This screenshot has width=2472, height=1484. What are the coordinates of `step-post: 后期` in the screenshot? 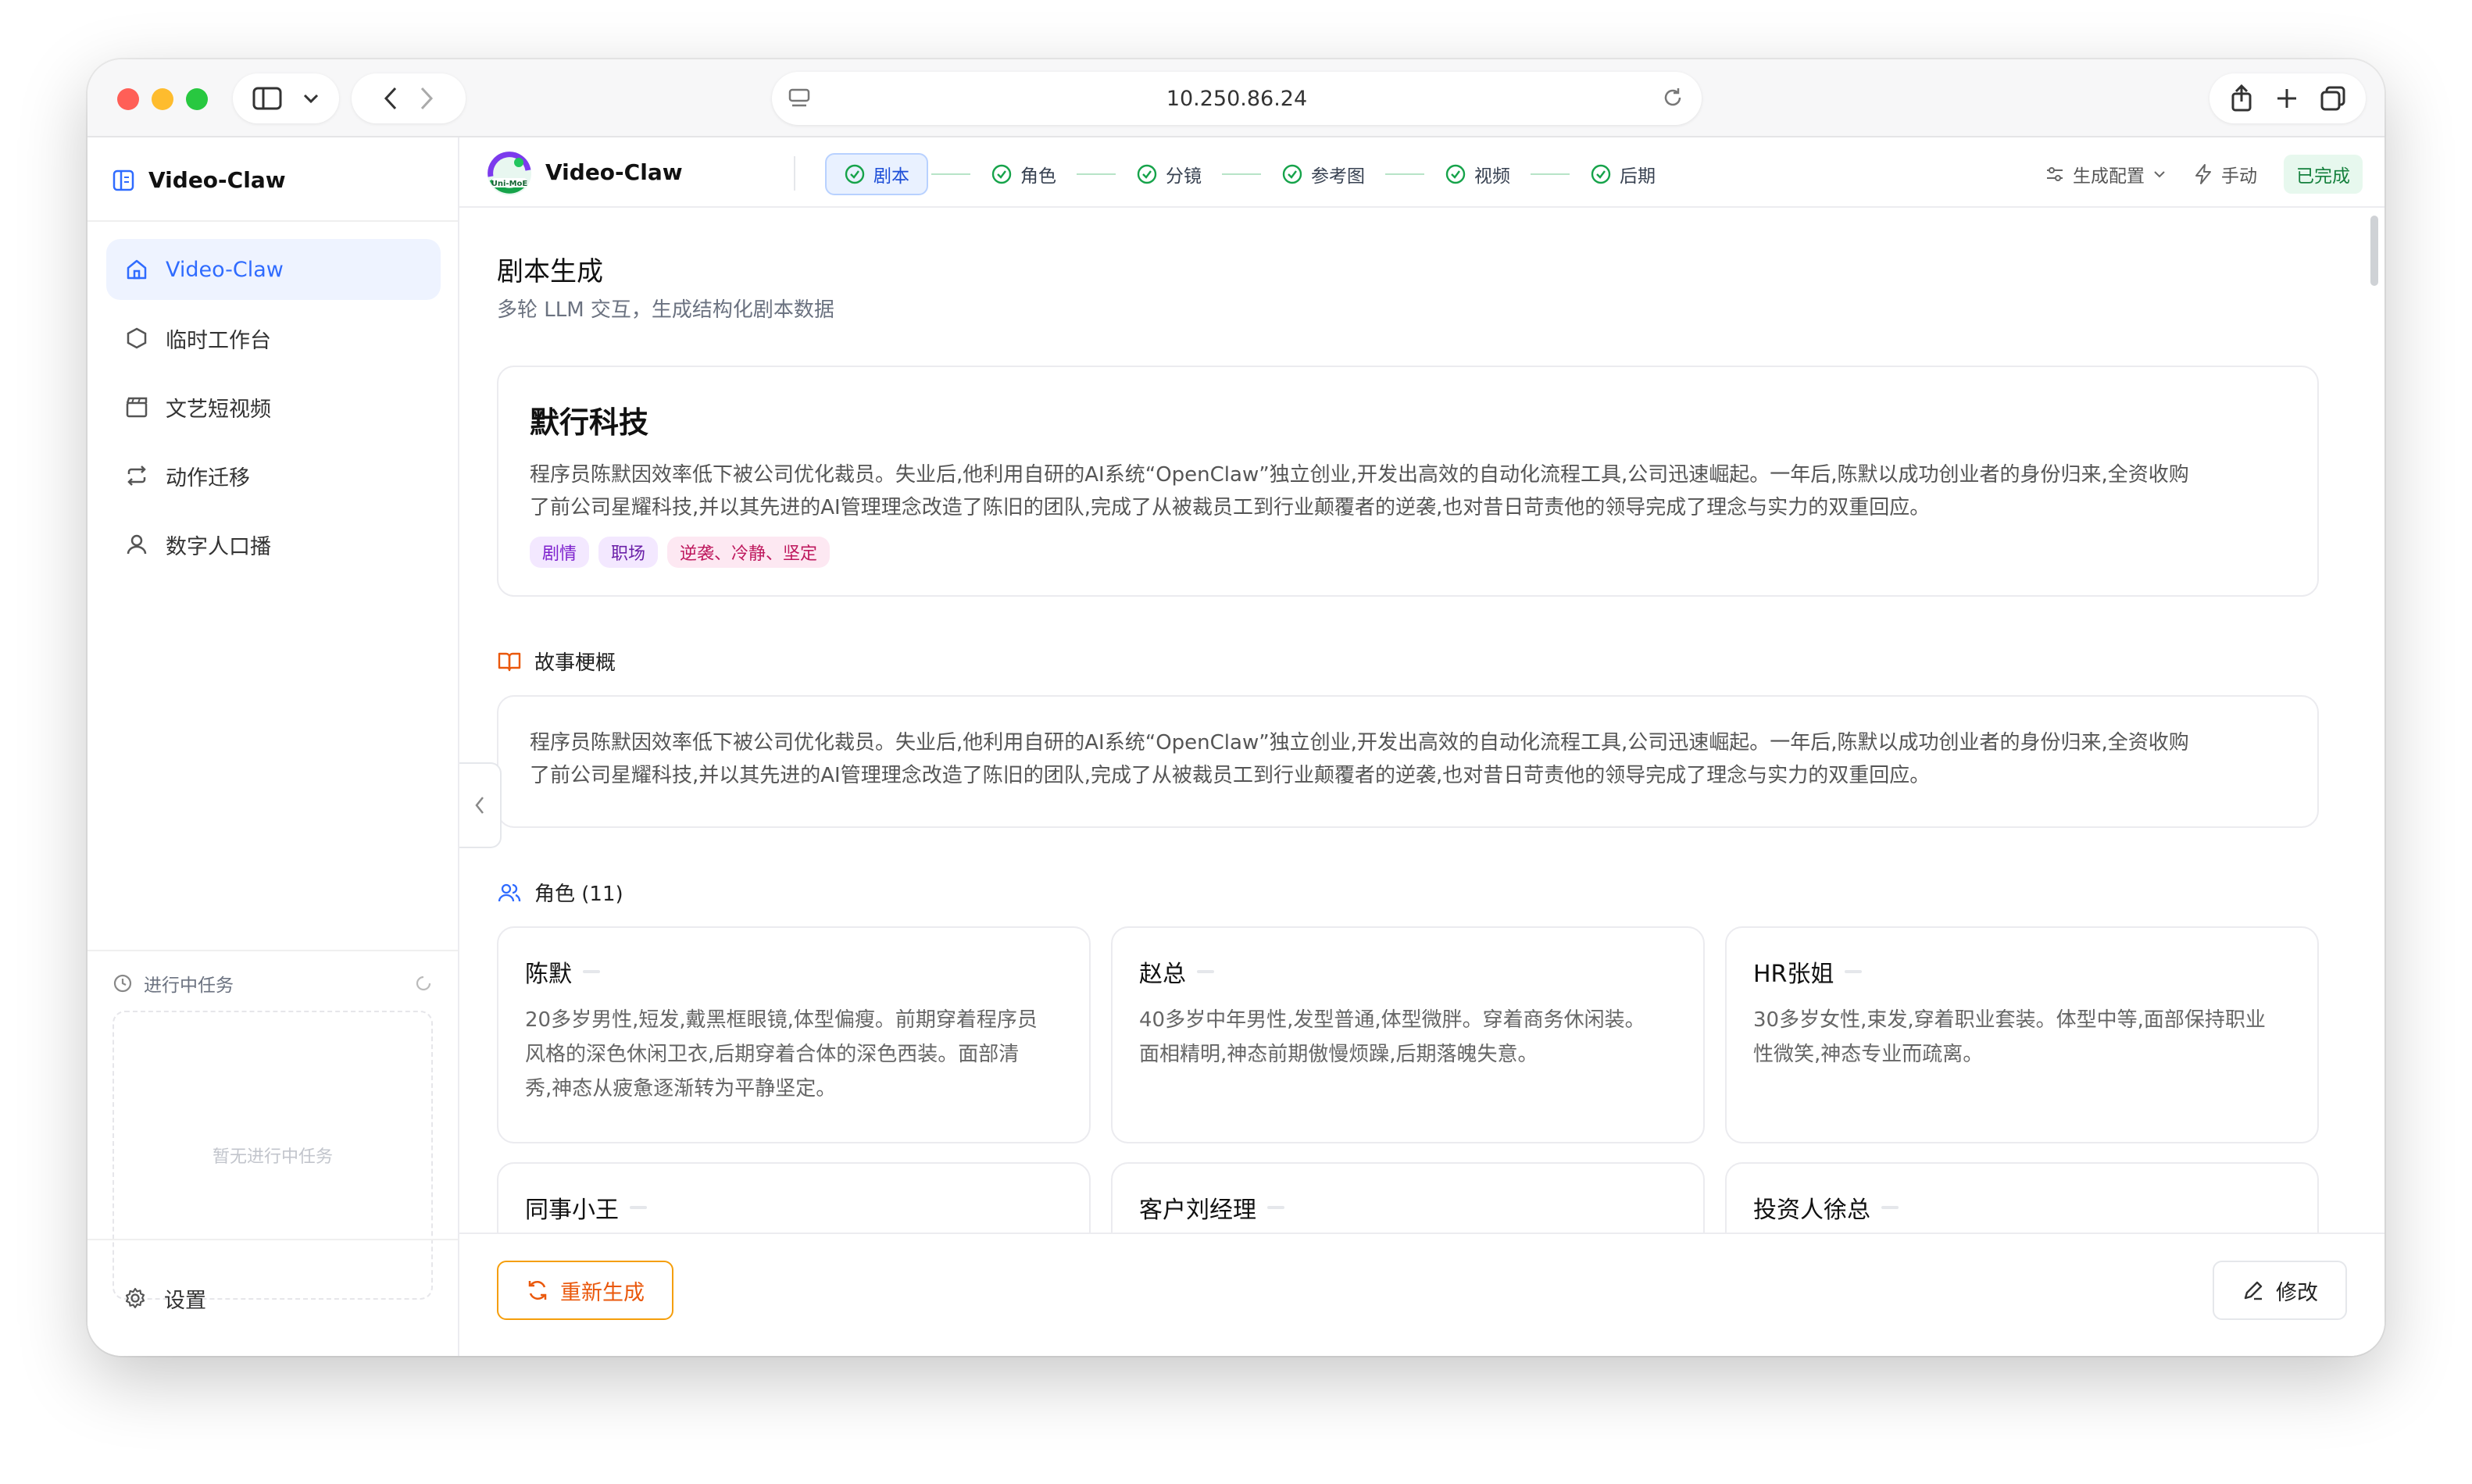 It's located at (1623, 174).